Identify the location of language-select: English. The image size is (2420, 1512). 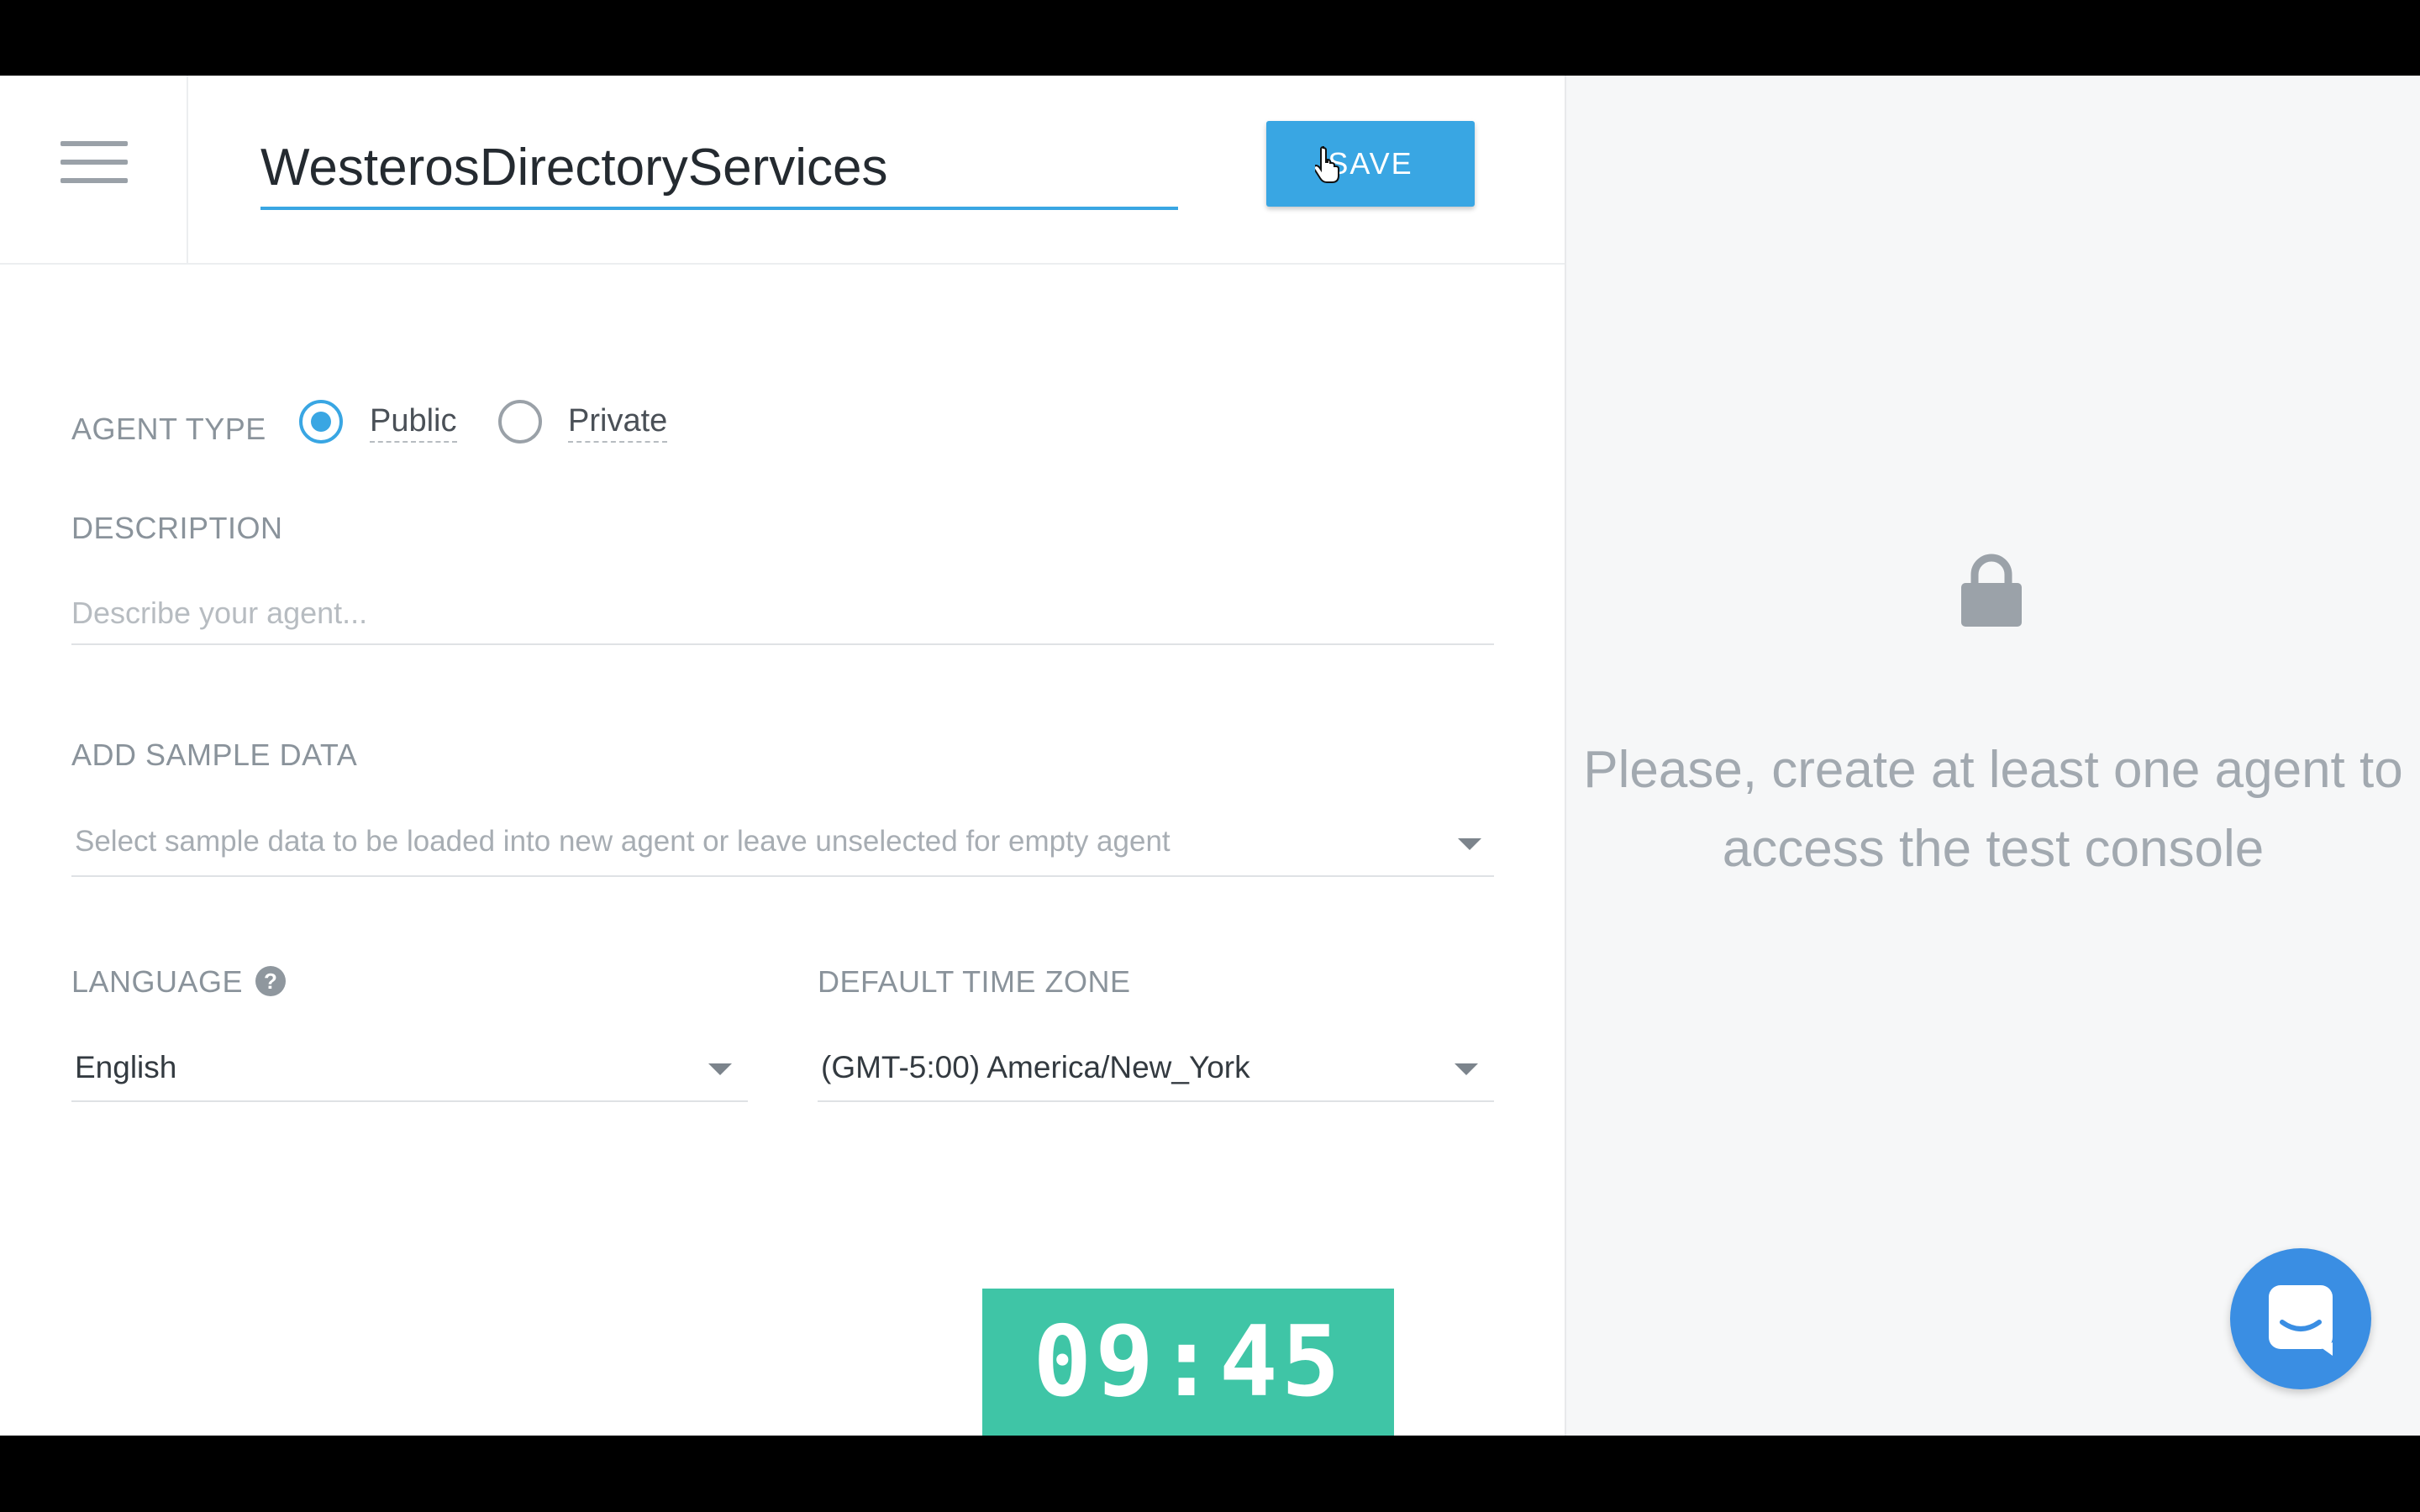
(409, 1070).